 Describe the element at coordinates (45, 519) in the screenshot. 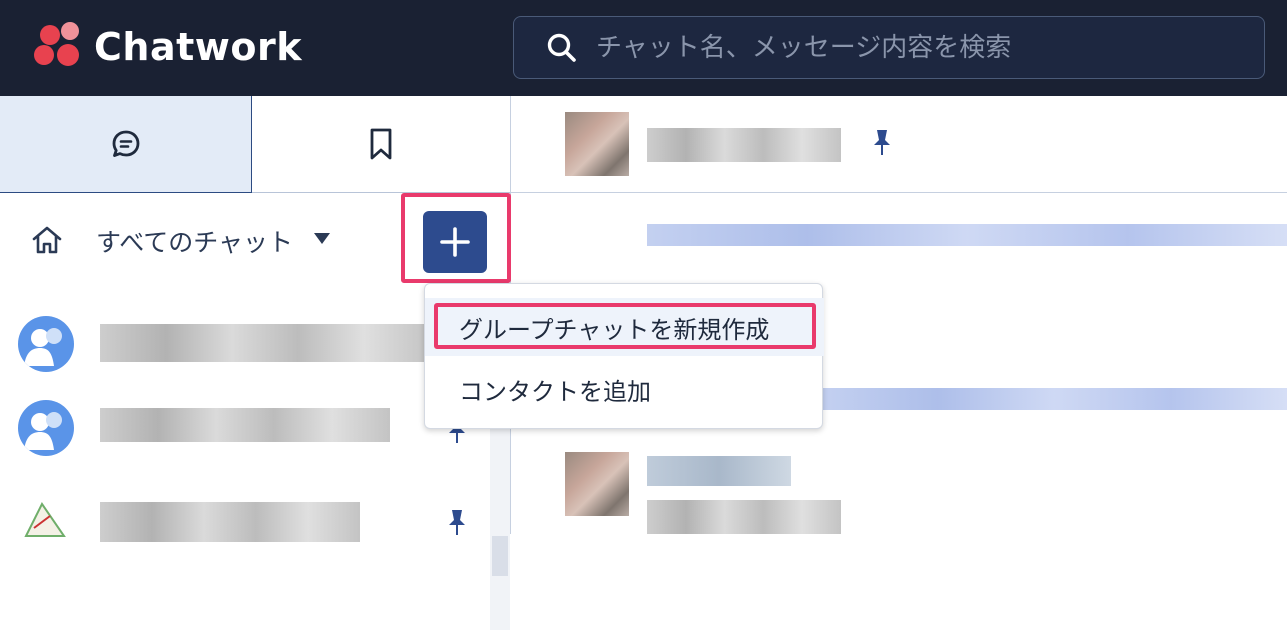

I see `room-icon` at that location.